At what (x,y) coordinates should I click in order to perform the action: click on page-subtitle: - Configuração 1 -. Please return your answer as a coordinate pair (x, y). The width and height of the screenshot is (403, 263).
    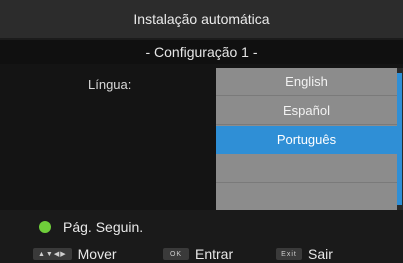
    Looking at the image, I should click on (201, 52).